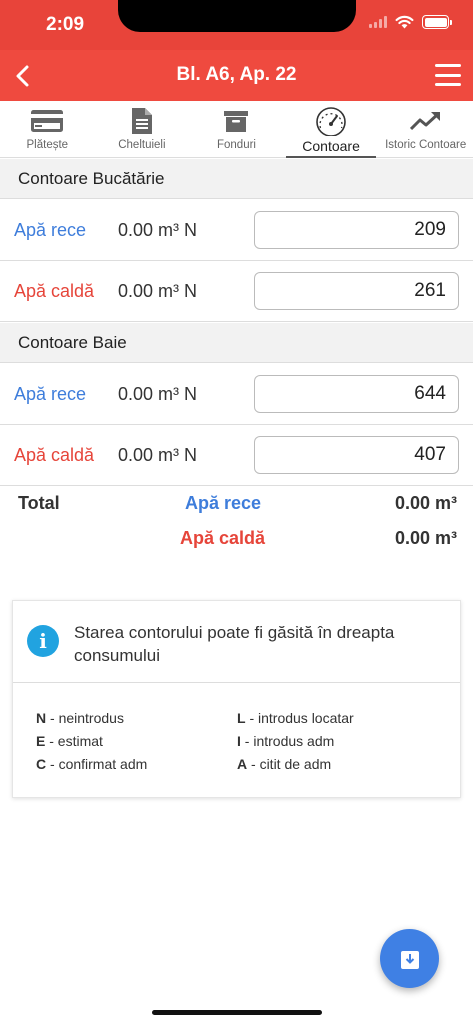 The width and height of the screenshot is (473, 1024). What do you see at coordinates (237, 16) in the screenshot?
I see `device-notch` at bounding box center [237, 16].